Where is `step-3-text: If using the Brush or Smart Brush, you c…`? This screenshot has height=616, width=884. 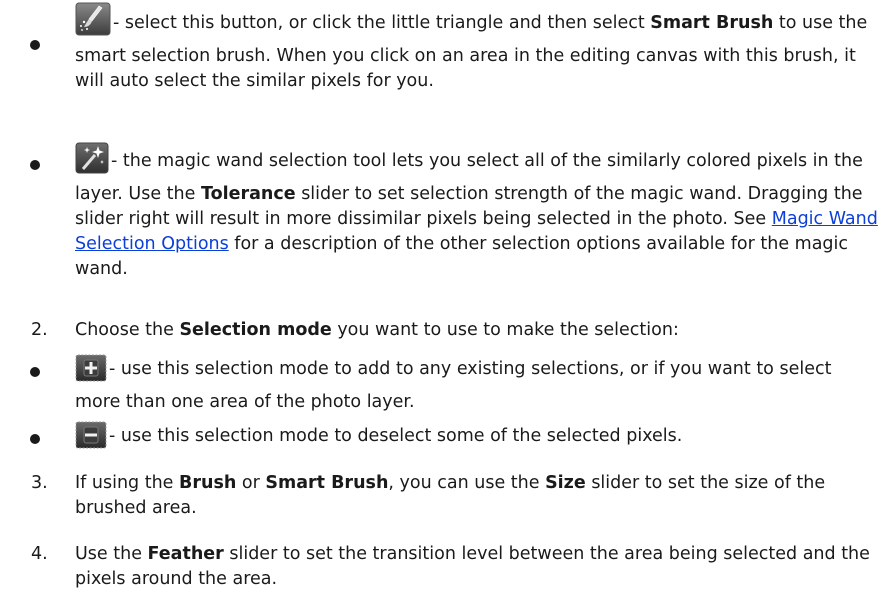
step-3-text: If using the Brush or Smart Brush, you c… is located at coordinates (478, 496).